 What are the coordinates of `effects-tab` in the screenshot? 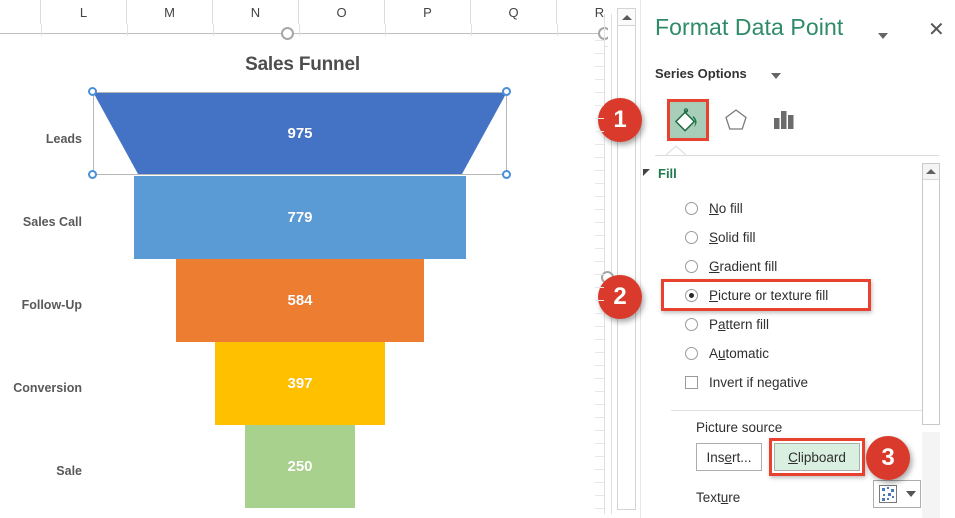 It's located at (736, 120).